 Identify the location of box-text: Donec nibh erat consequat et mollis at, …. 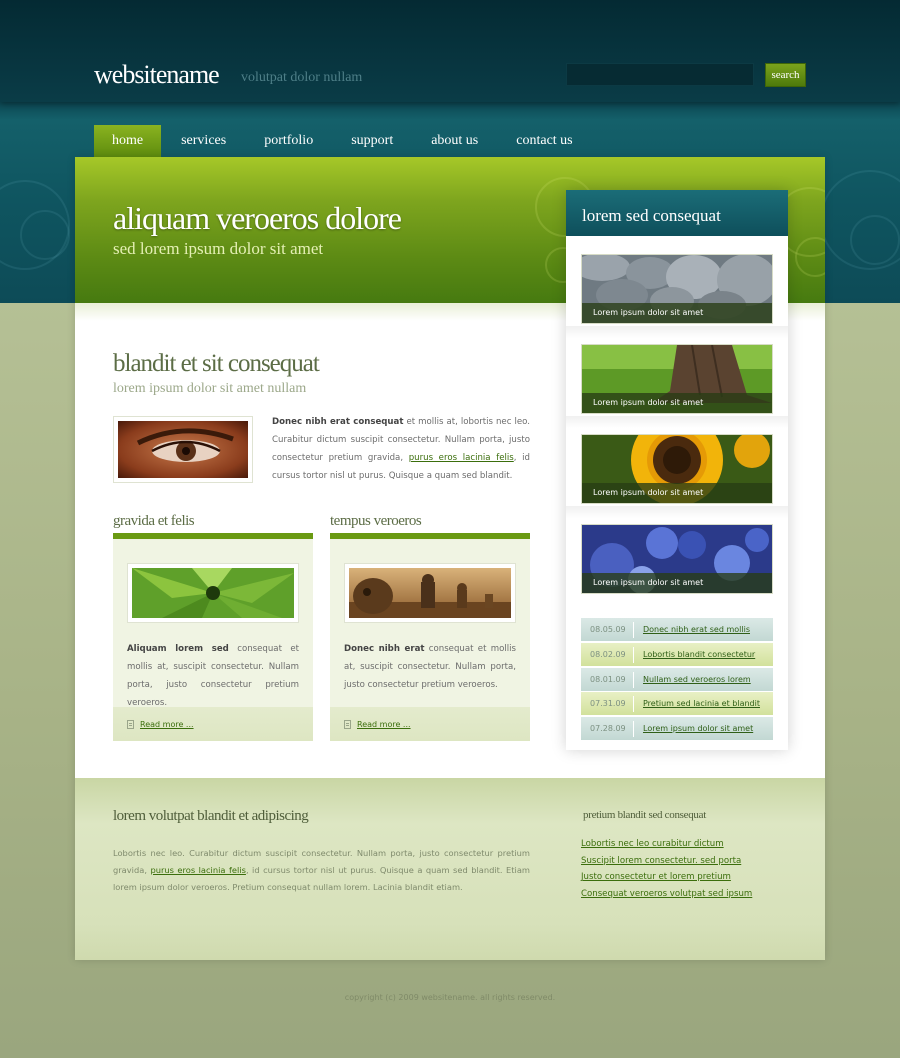
(430, 667).